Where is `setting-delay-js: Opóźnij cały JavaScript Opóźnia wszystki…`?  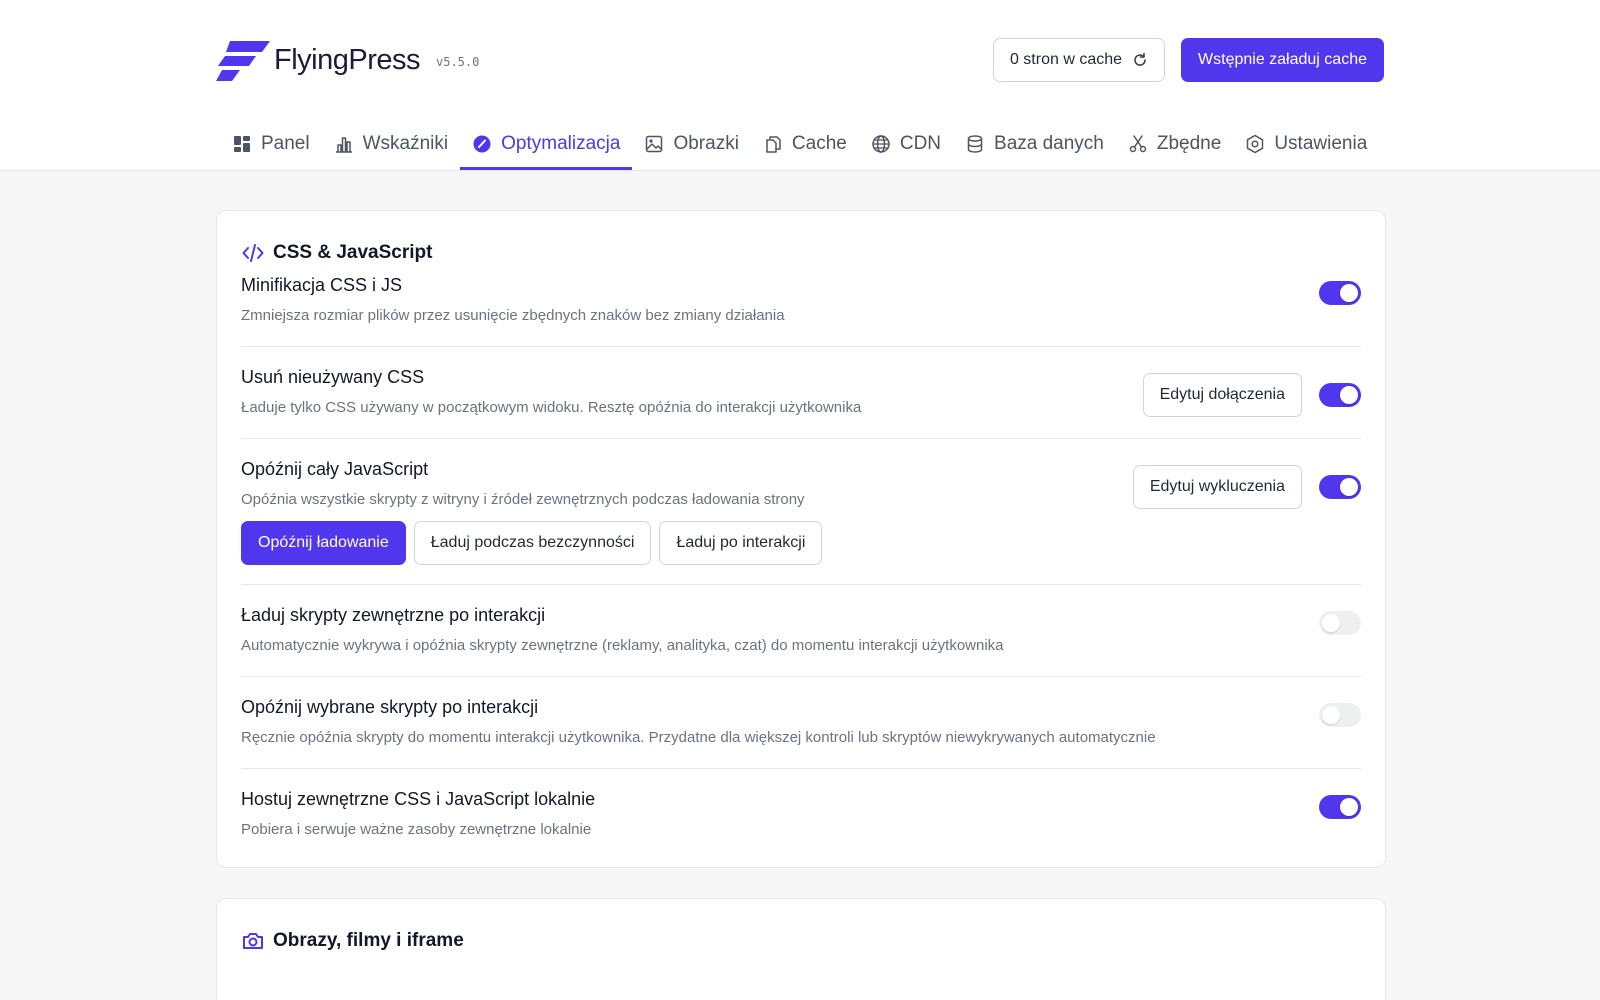
setting-delay-js: Opóźnij cały JavaScript Opóźnia wszystki… is located at coordinates (801, 512).